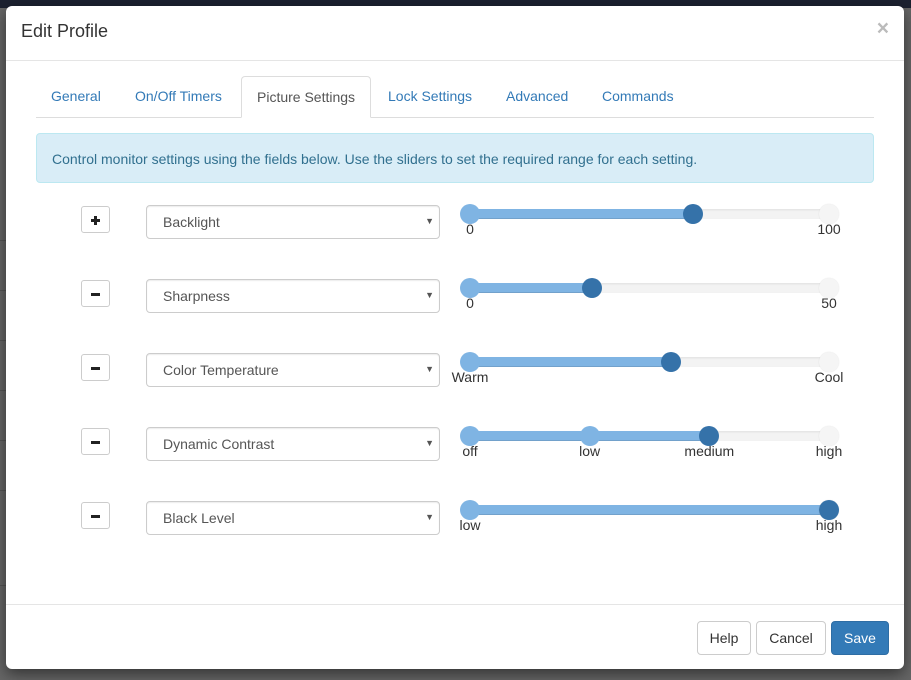 The height and width of the screenshot is (680, 911). Describe the element at coordinates (76, 96) in the screenshot. I see `tab-general: General` at that location.